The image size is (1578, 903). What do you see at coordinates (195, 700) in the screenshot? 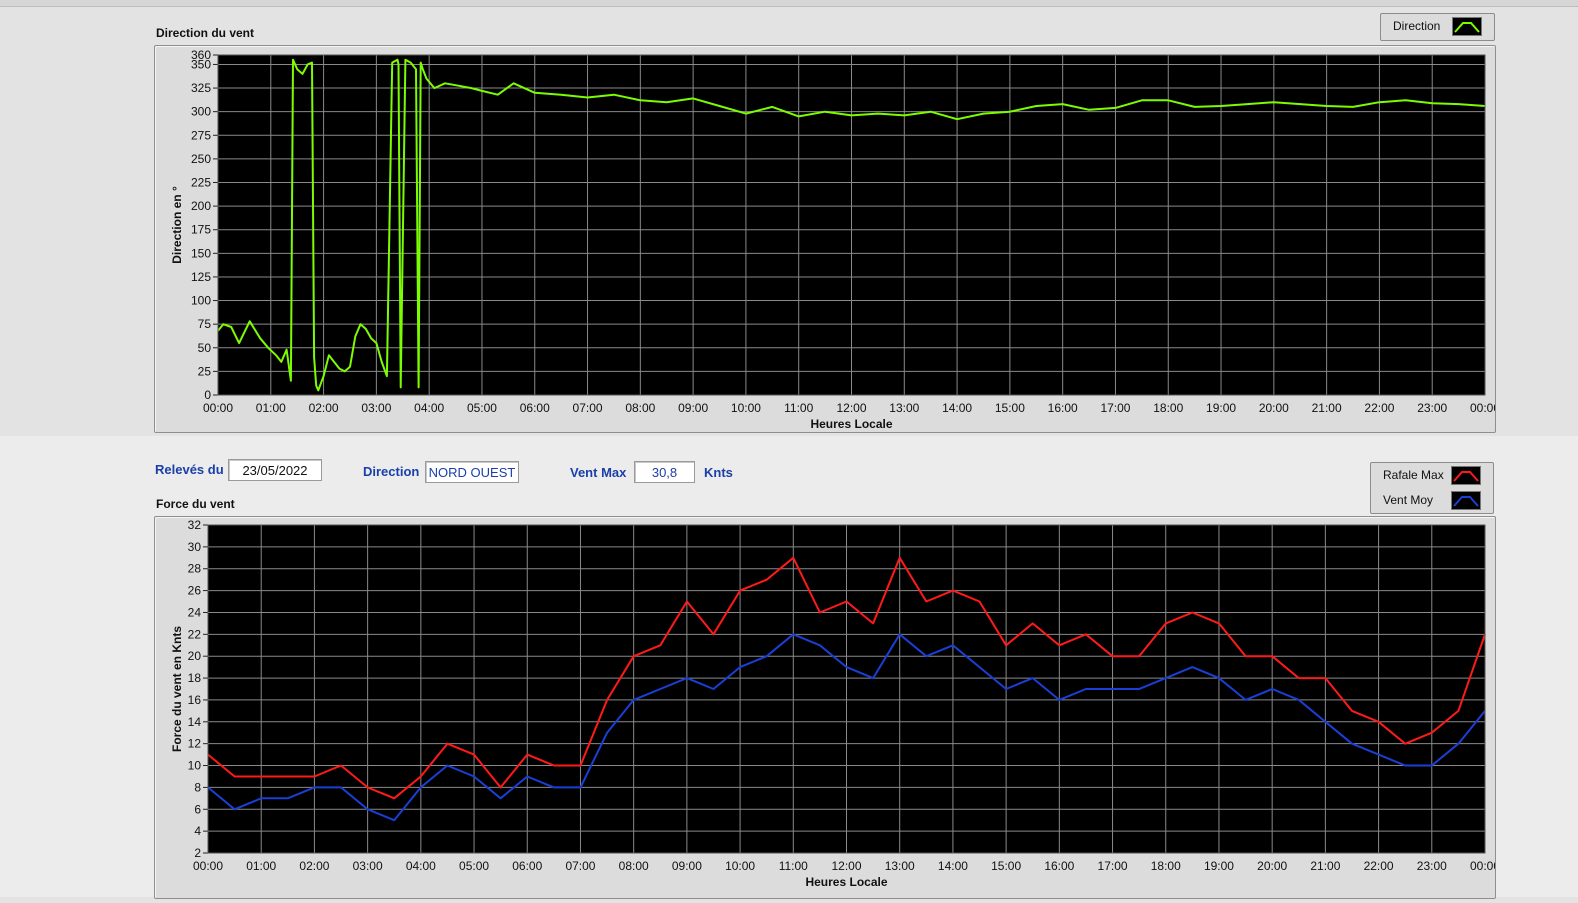
I see `y-tick-label: 16` at bounding box center [195, 700].